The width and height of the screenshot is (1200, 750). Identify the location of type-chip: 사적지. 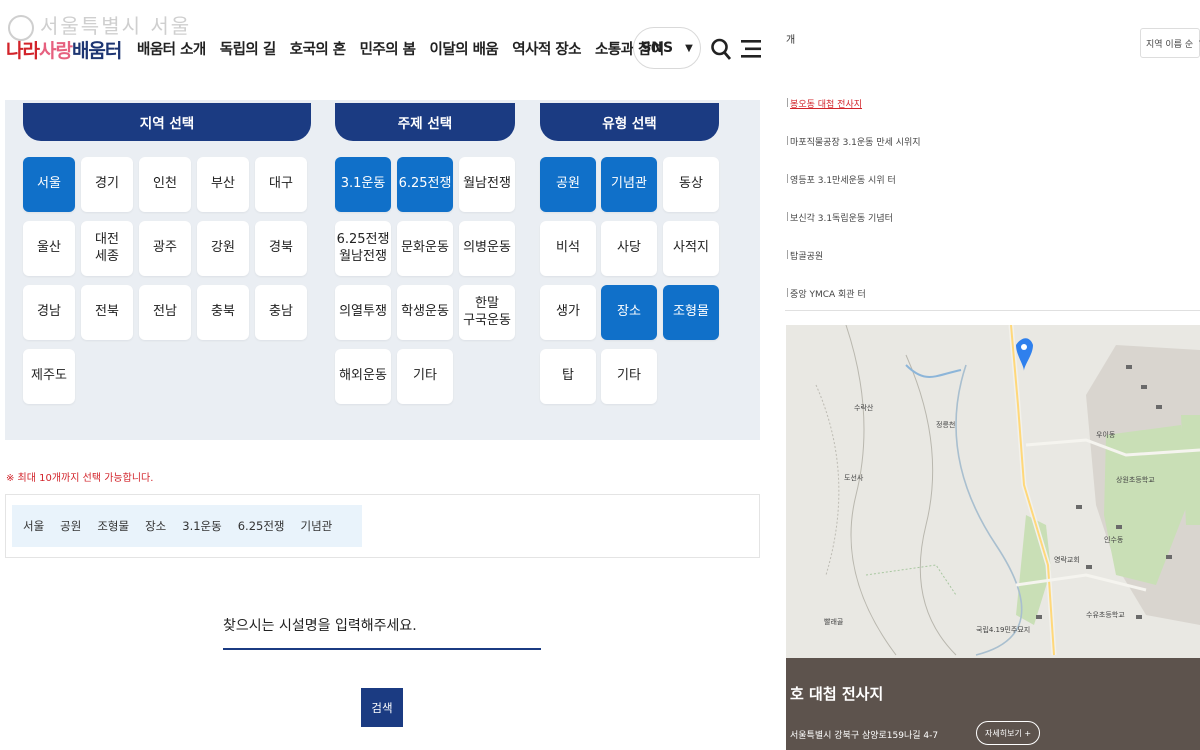
(691, 248).